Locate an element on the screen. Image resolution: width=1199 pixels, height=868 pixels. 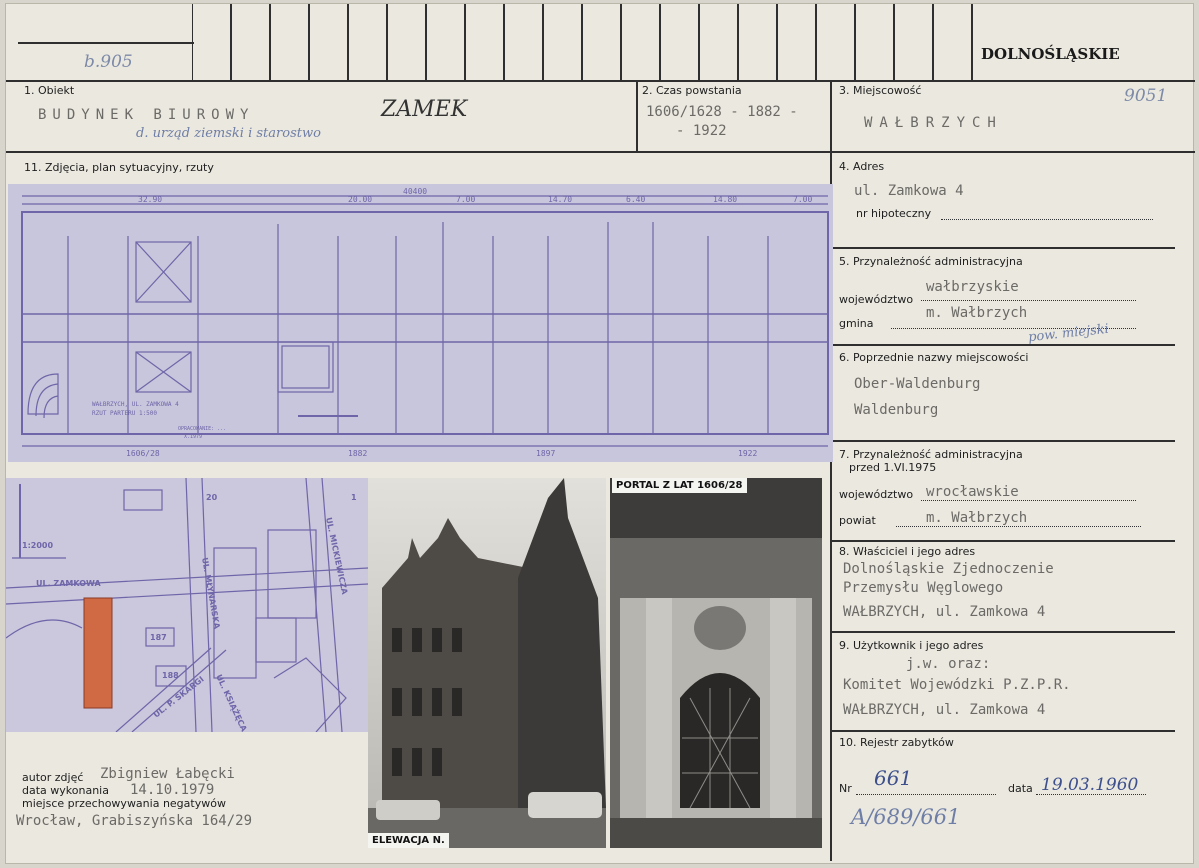
owner-line-3: WAŁBRZYCH, ul. Zamkowa 4 is located at coordinates (944, 612).